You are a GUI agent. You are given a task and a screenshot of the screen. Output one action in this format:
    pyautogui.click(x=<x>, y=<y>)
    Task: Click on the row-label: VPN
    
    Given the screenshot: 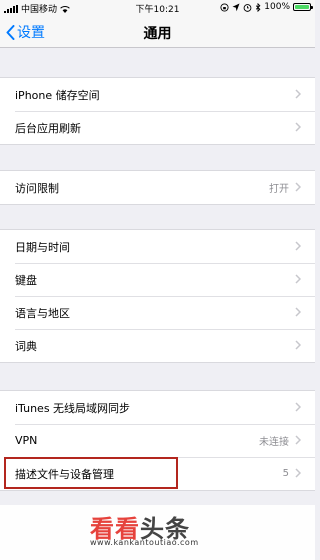 What is the action you would take?
    pyautogui.click(x=26, y=440)
    